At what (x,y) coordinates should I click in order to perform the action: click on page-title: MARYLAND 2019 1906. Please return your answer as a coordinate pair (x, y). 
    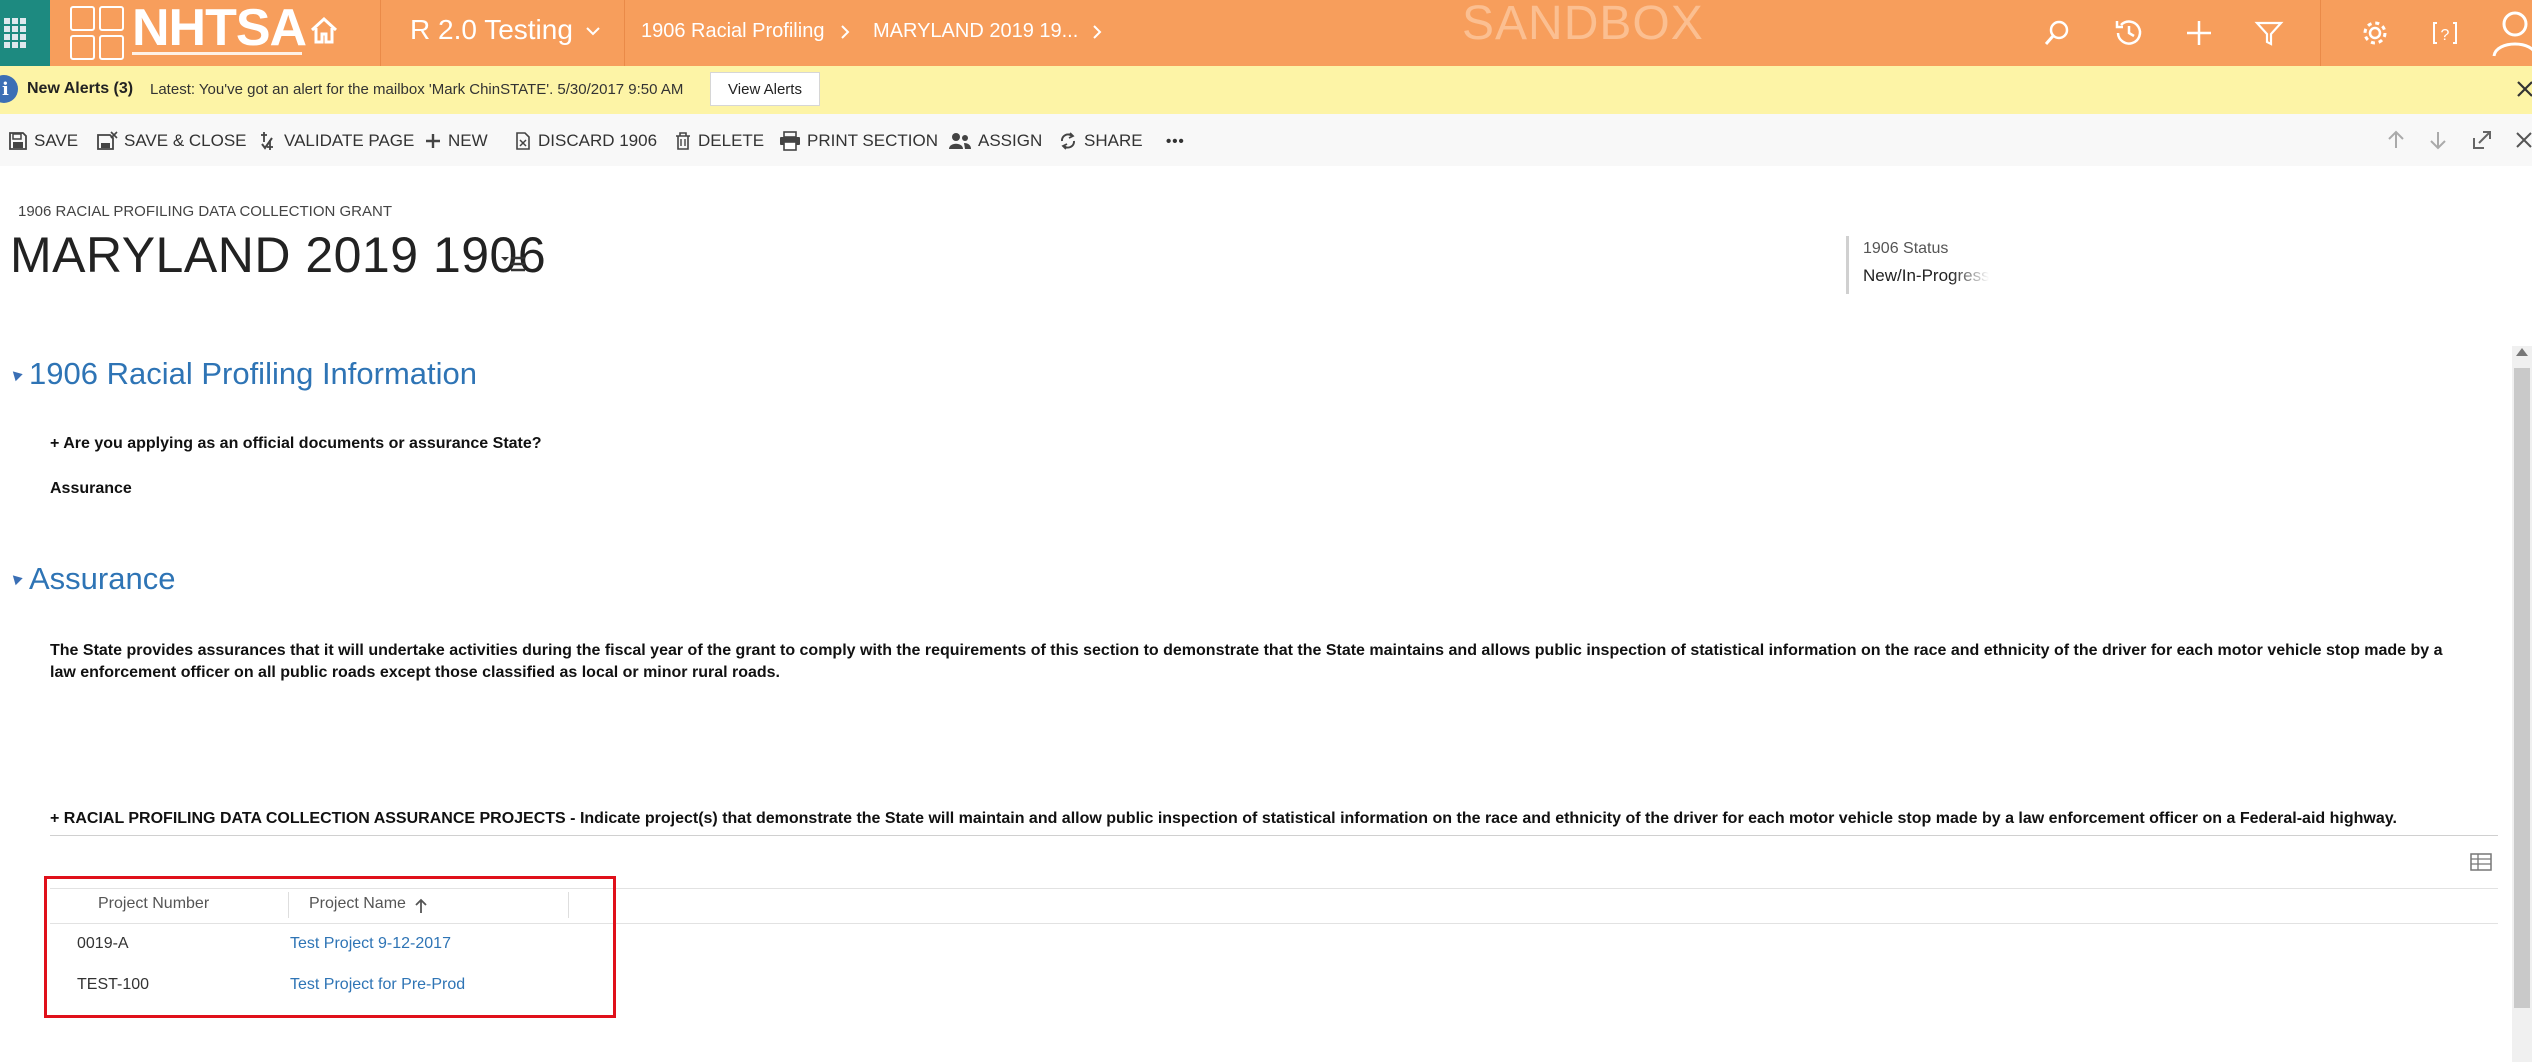
    Looking at the image, I should click on (278, 255).